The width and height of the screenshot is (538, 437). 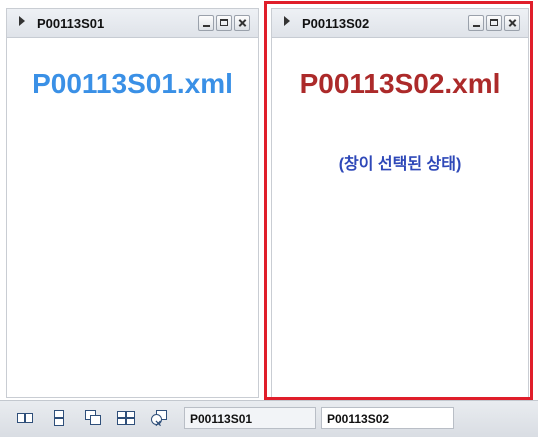 What do you see at coordinates (126, 418) in the screenshot?
I see `tile-grid-icon` at bounding box center [126, 418].